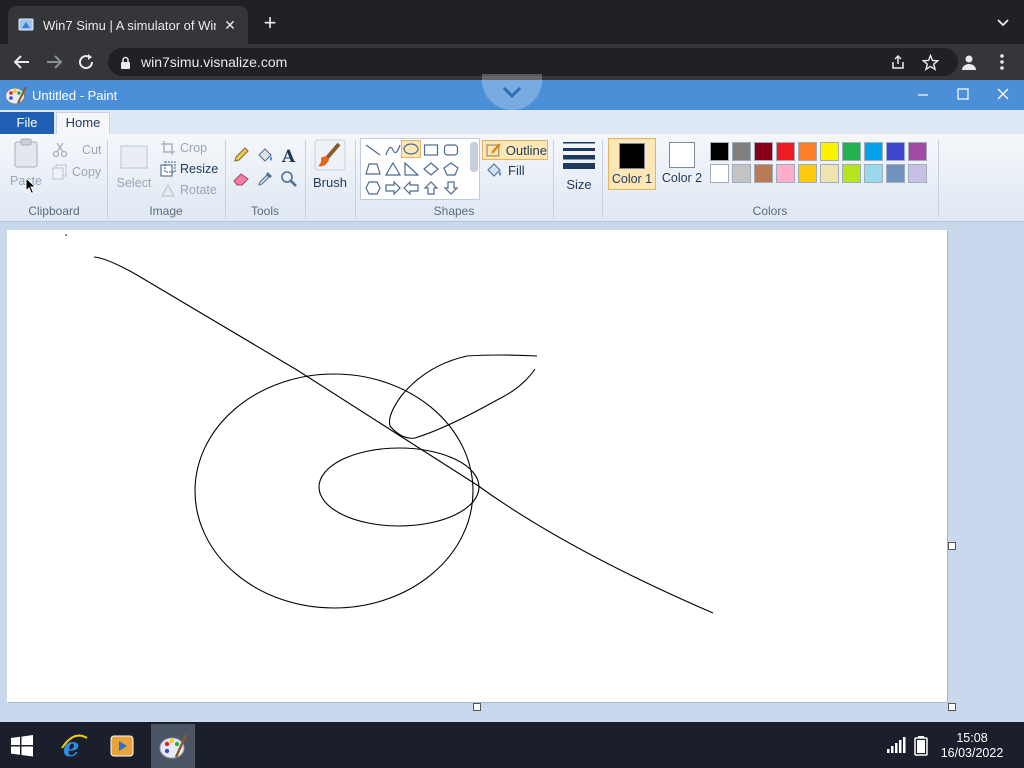  Describe the element at coordinates (54, 62) in the screenshot. I see `forward-button` at that location.